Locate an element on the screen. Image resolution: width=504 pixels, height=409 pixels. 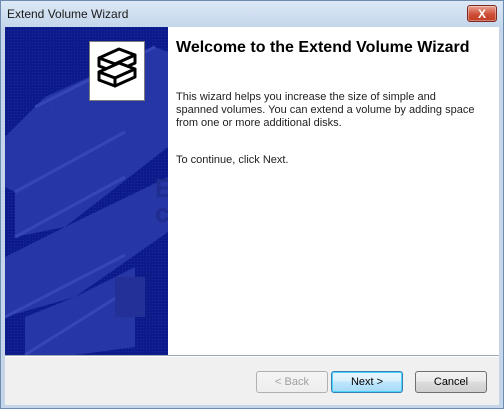
close-icon: X is located at coordinates (481, 13).